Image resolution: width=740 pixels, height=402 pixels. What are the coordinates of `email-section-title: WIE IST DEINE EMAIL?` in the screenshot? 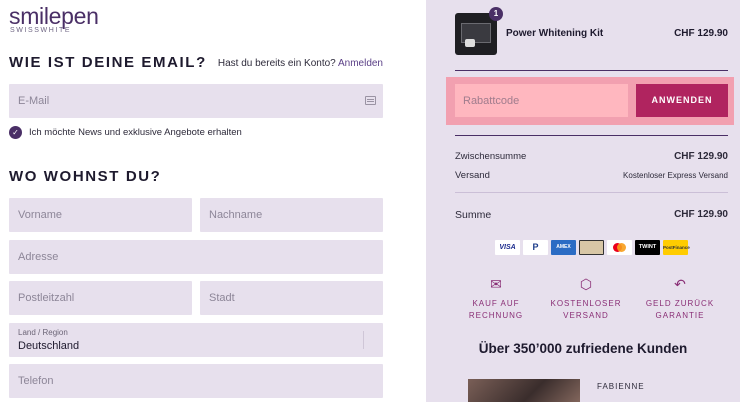 It's located at (108, 62).